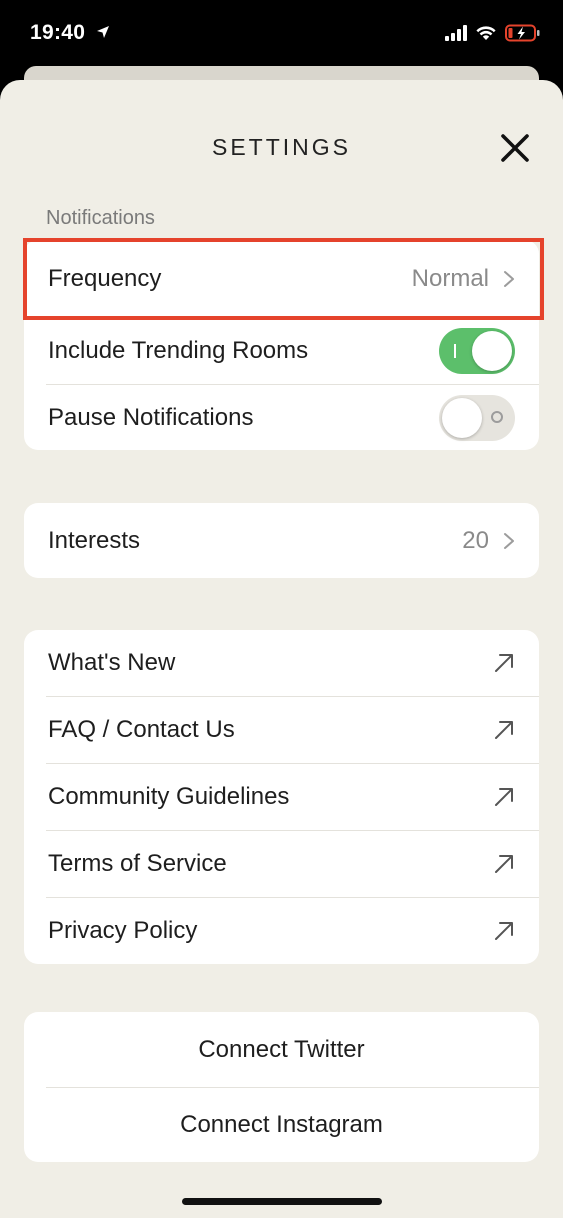 This screenshot has height=1218, width=563. What do you see at coordinates (178, 350) in the screenshot?
I see `trending-rooms-label: Include Trending Rooms` at bounding box center [178, 350].